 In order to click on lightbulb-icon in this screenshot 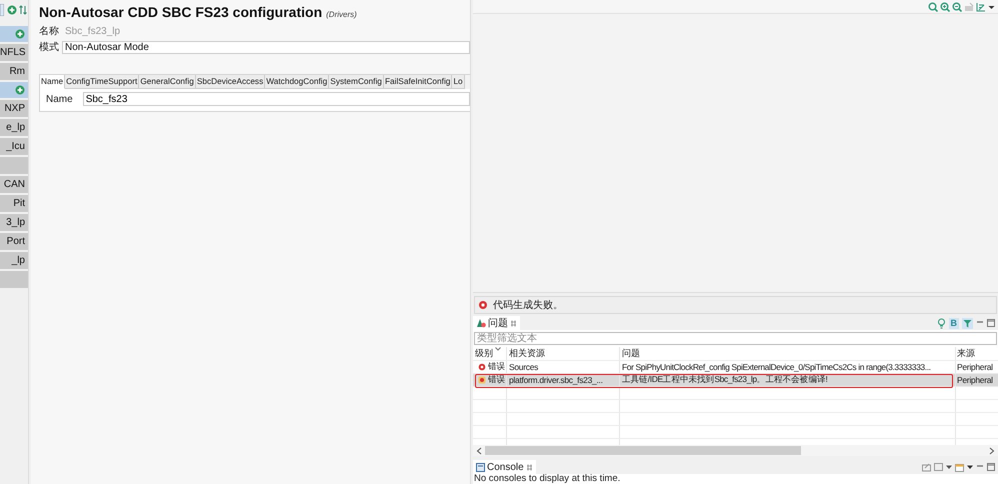, I will do `click(941, 323)`.